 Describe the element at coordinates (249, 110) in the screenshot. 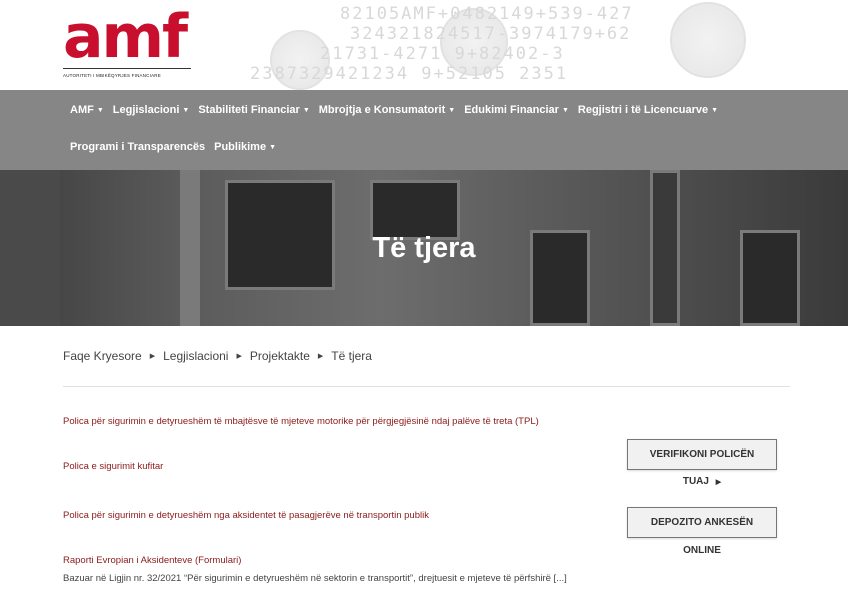

I see `nav-item-label: Stabiliteti Financiar` at that location.